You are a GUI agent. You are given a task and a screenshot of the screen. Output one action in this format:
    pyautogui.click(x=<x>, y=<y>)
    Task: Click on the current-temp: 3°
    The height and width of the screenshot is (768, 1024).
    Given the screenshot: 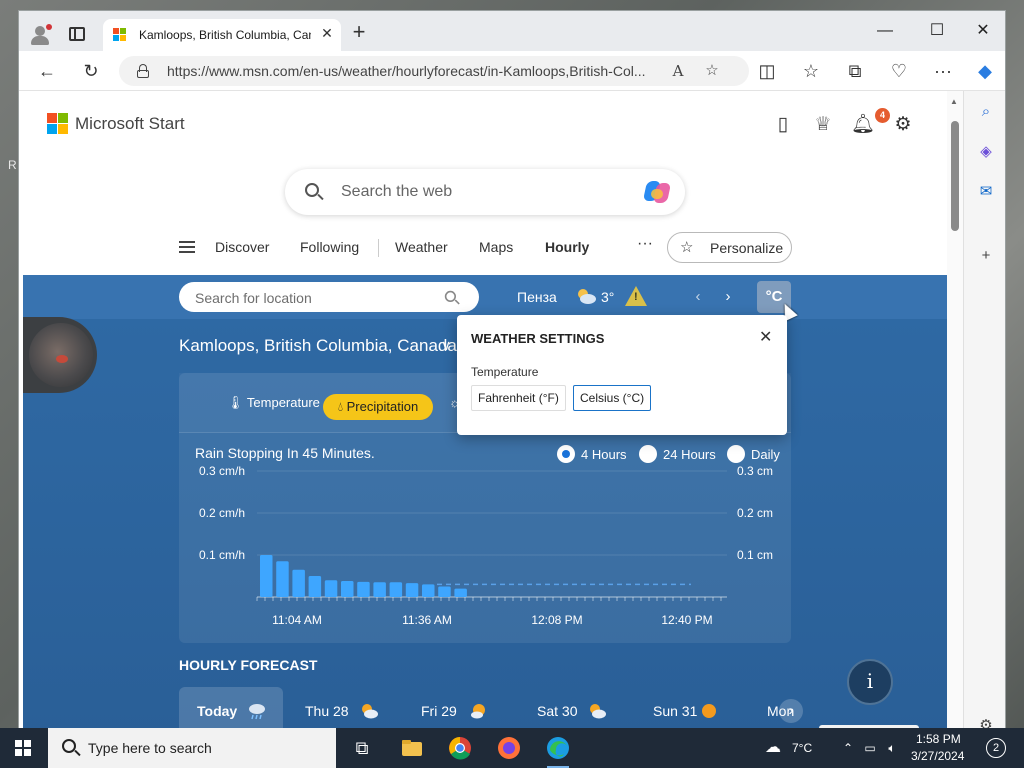 What is the action you would take?
    pyautogui.click(x=607, y=297)
    